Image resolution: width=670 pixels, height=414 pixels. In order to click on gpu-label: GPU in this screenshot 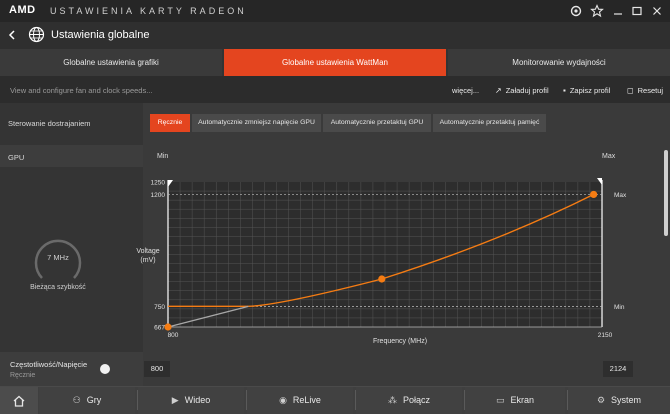, I will do `click(16, 157)`.